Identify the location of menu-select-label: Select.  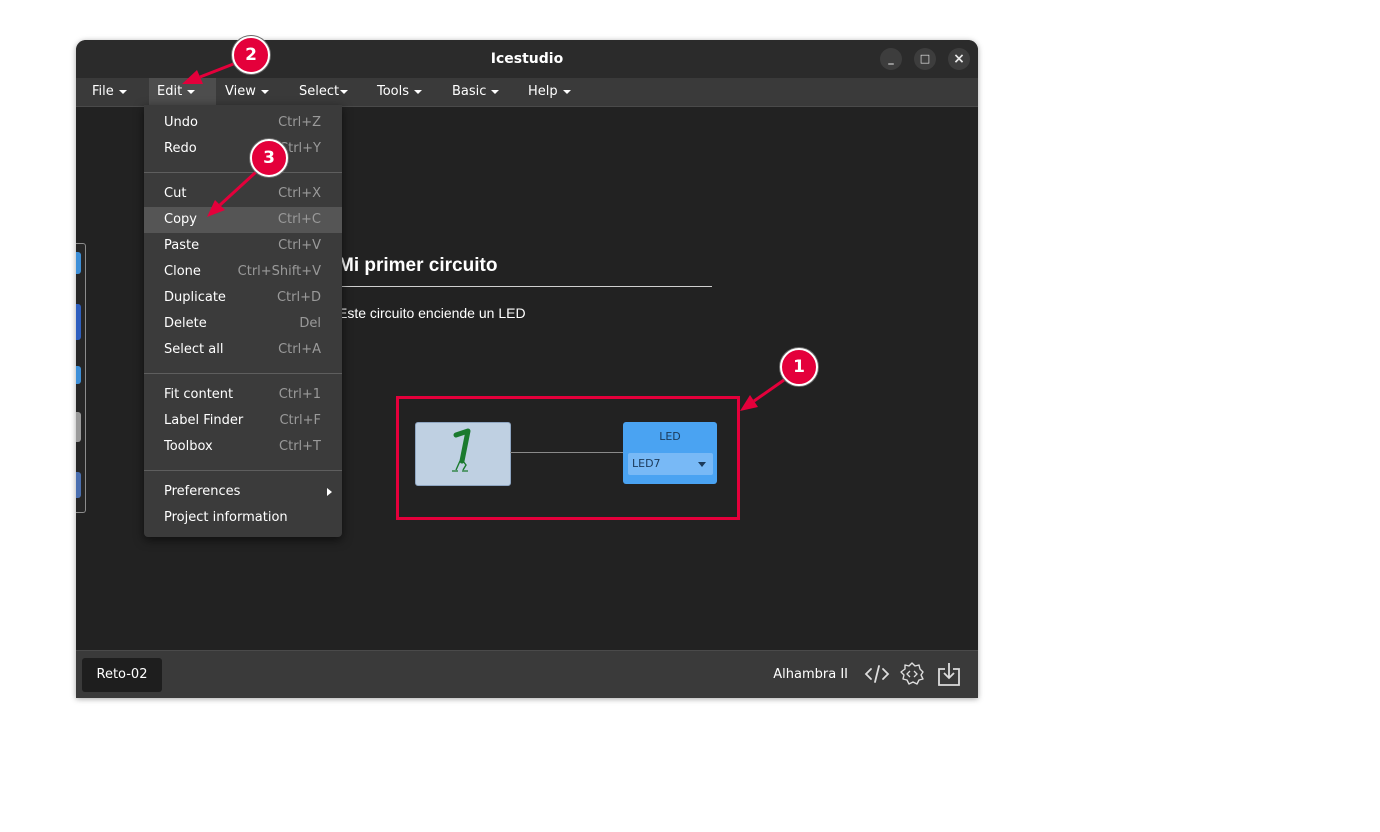
(319, 91).